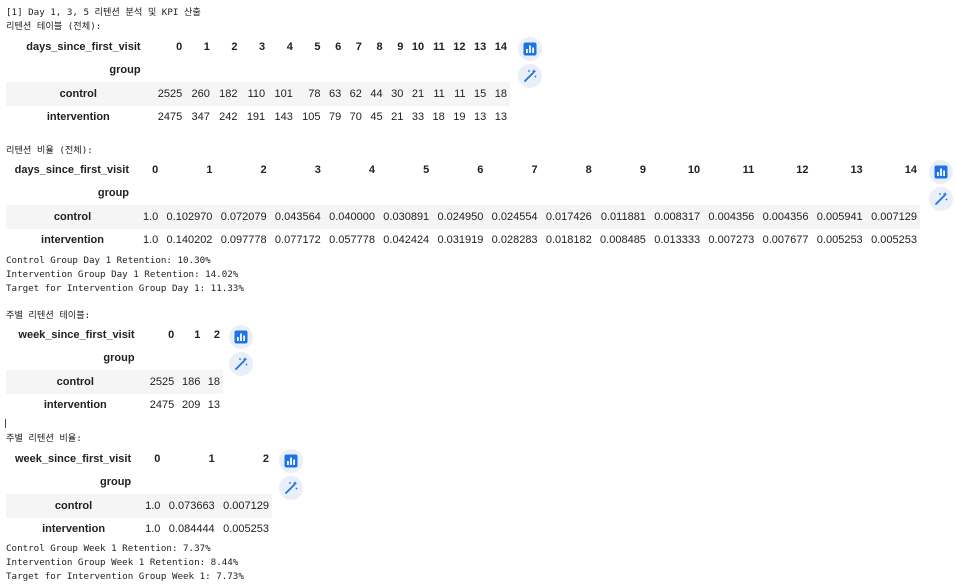 Image resolution: width=956 pixels, height=587 pixels. Describe the element at coordinates (243, 240) in the screenshot. I see `table-cell: 0.097778` at that location.